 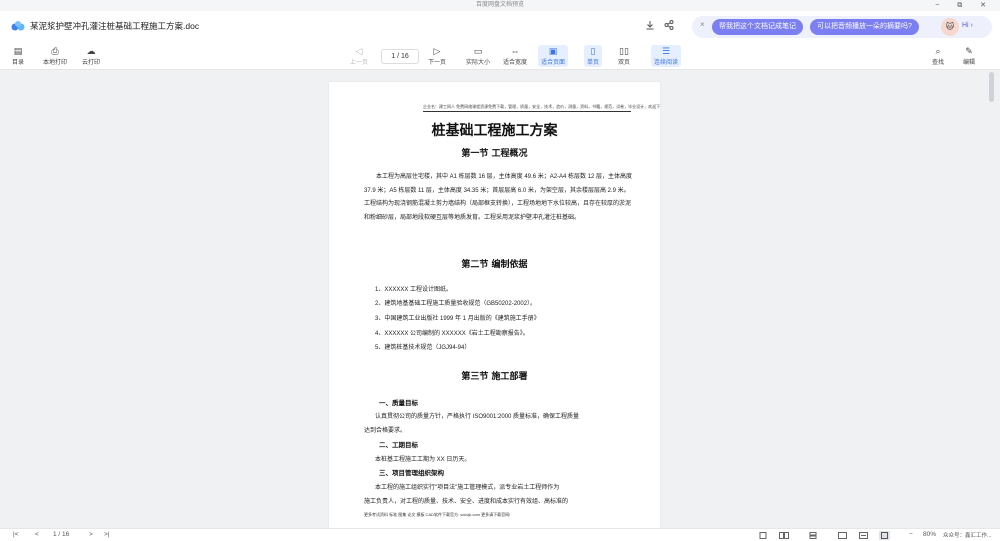 What do you see at coordinates (624, 63) in the screenshot?
I see `double-page-label: 双页` at bounding box center [624, 63].